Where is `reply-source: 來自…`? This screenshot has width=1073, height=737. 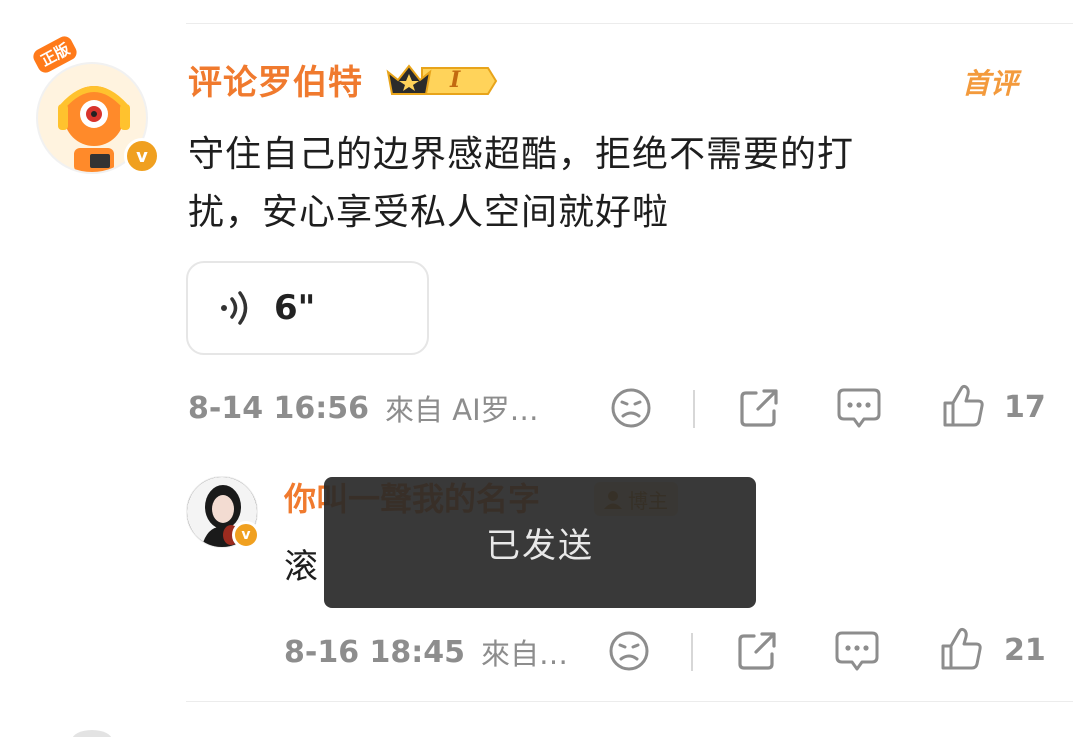
reply-source: 來自… is located at coordinates (525, 654).